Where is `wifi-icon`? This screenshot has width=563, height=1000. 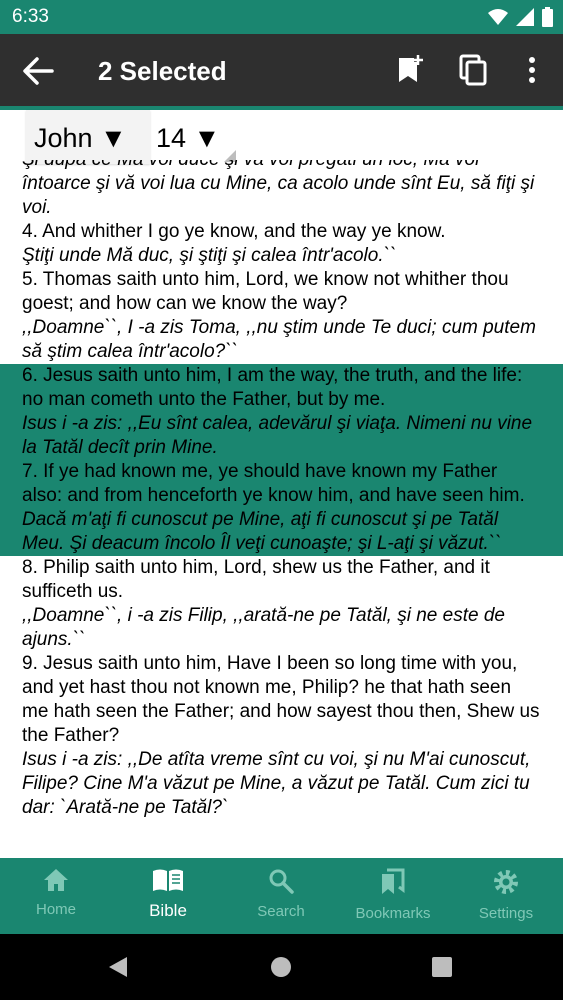
wifi-icon is located at coordinates (498, 17).